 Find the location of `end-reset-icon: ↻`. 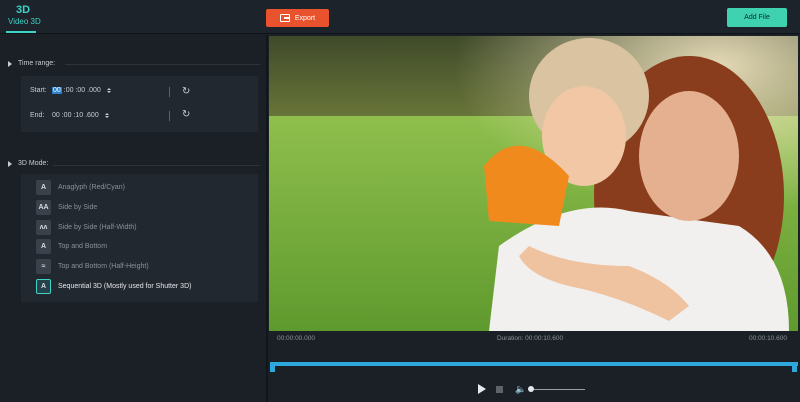

end-reset-icon: ↻ is located at coordinates (187, 115).